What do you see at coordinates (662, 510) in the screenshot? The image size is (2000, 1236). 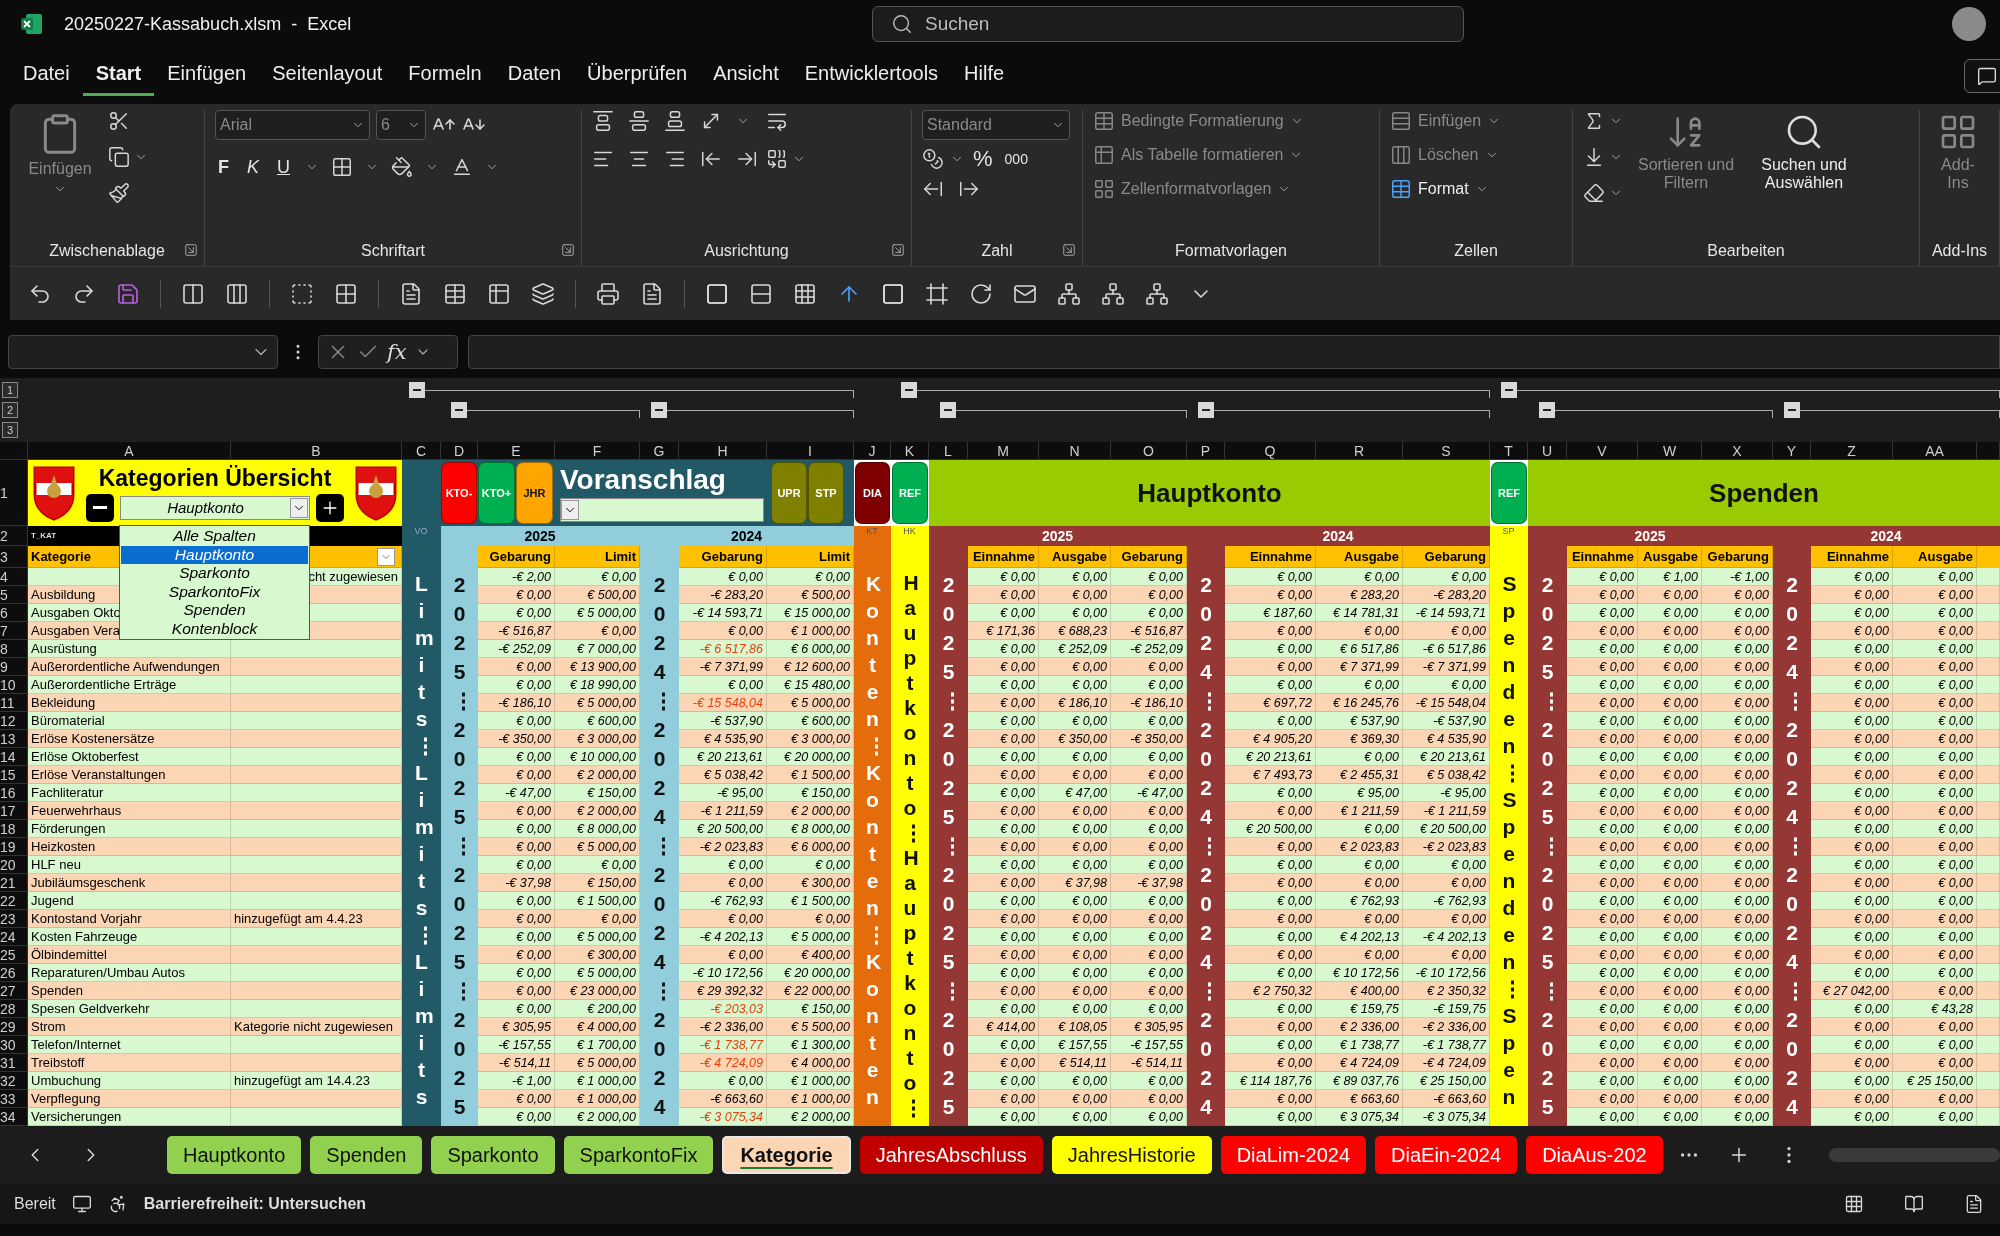 I see `budget-combobox` at bounding box center [662, 510].